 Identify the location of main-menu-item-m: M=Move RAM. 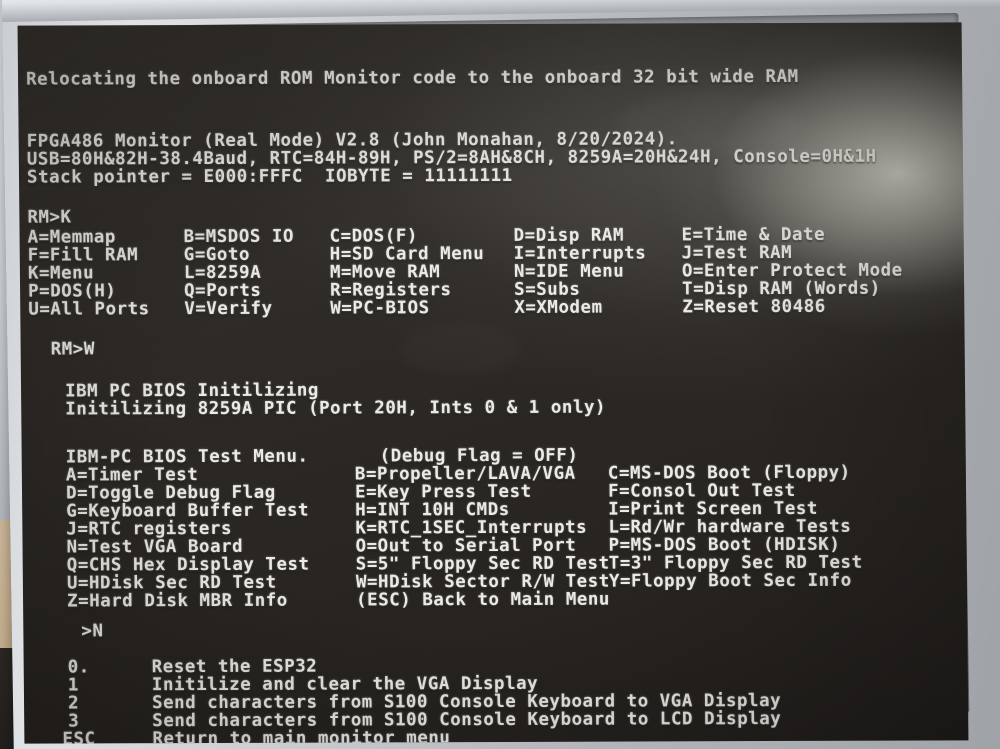
(385, 272).